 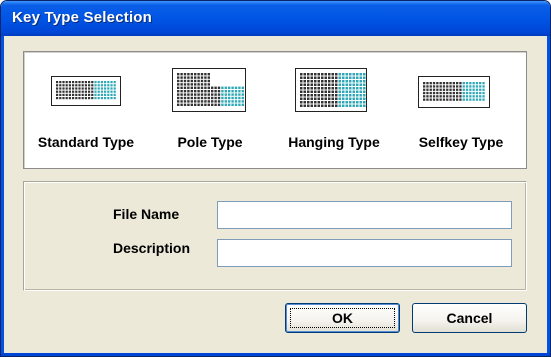 I want to click on key-type-selfkey: Selfkey Type, so click(x=461, y=110).